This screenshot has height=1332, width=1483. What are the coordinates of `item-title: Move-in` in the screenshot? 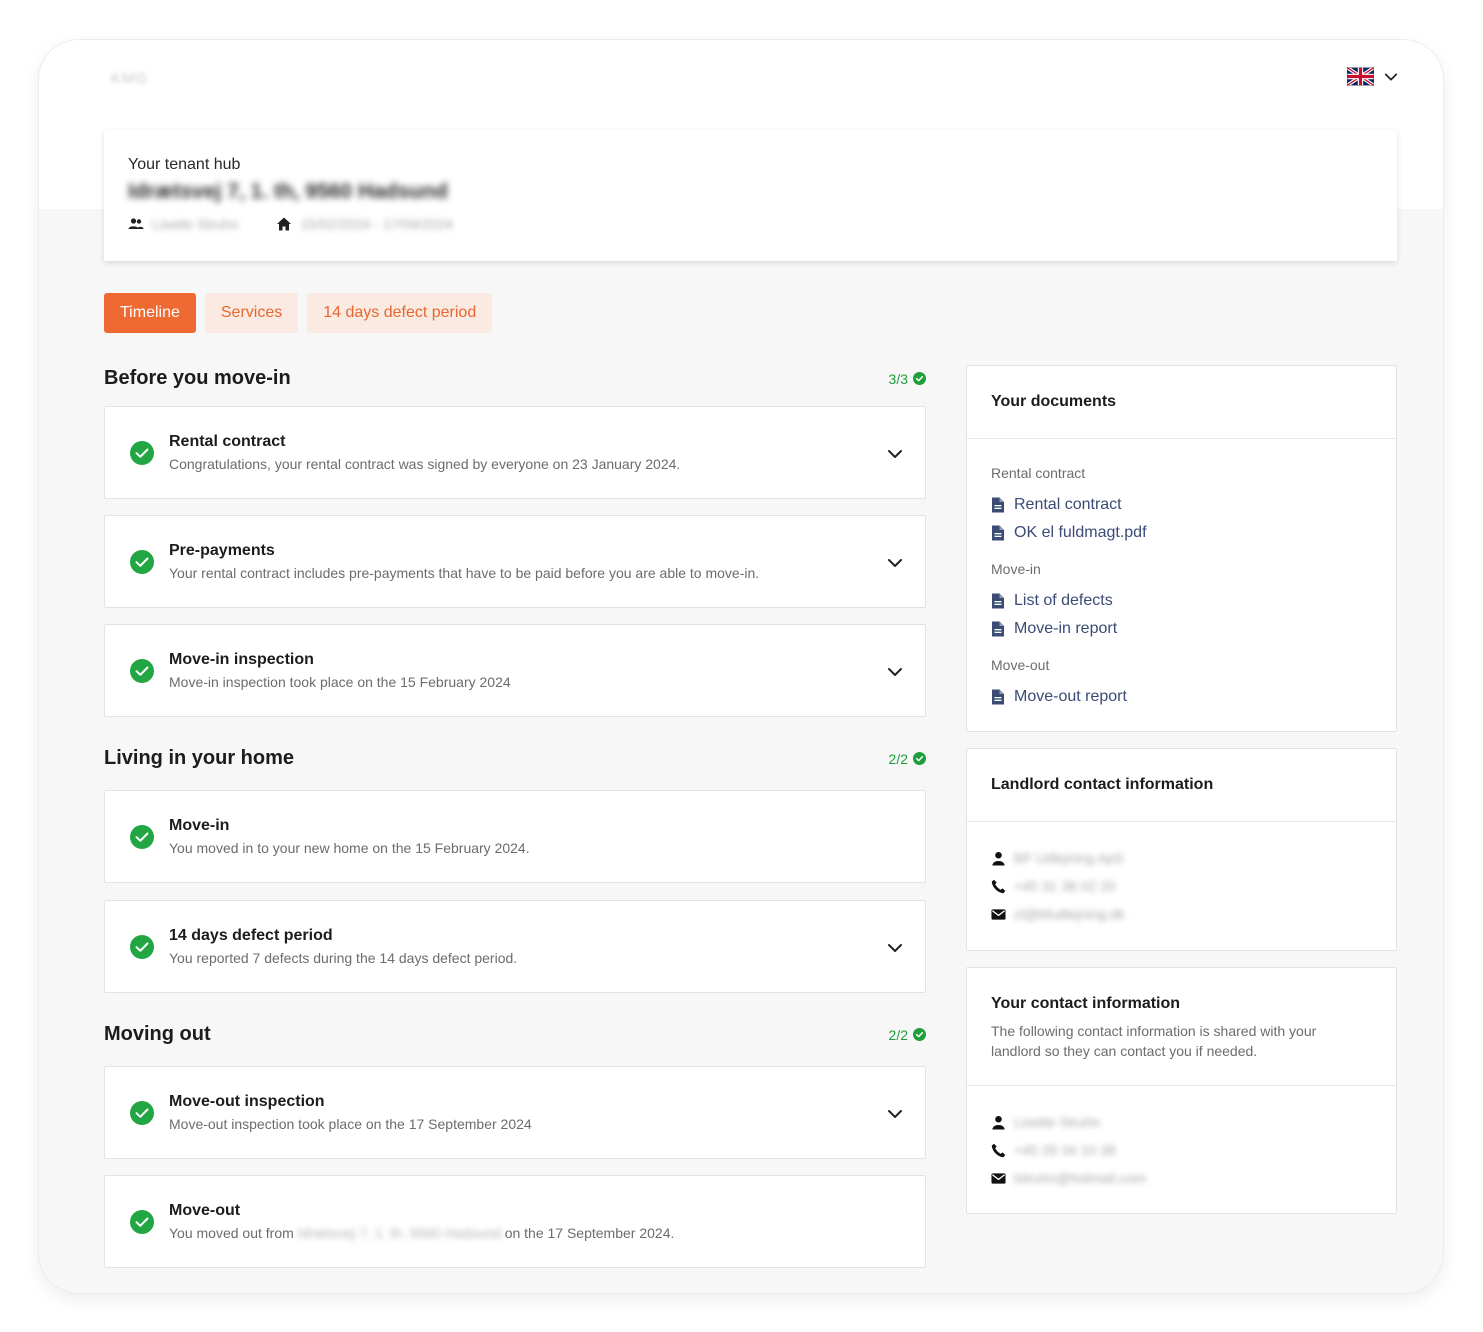 It's located at (199, 825).